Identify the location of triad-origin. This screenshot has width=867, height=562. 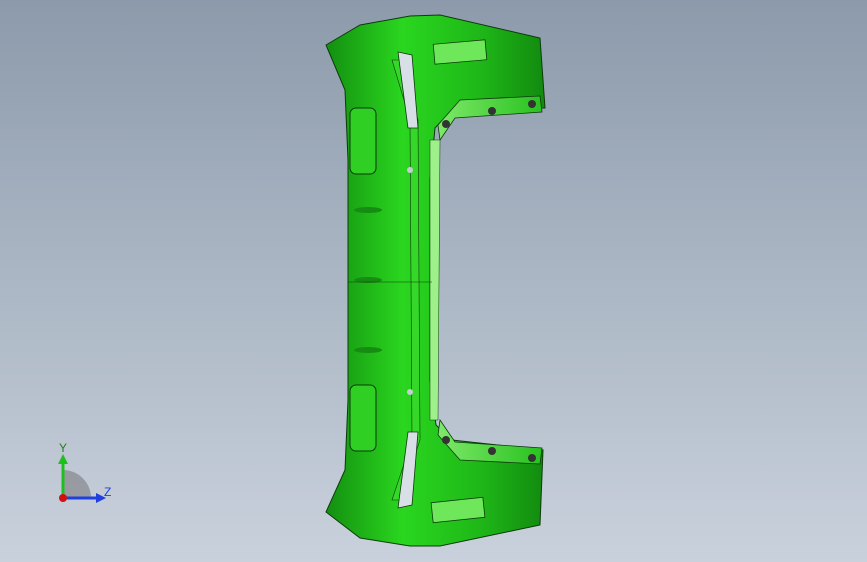
(63, 498).